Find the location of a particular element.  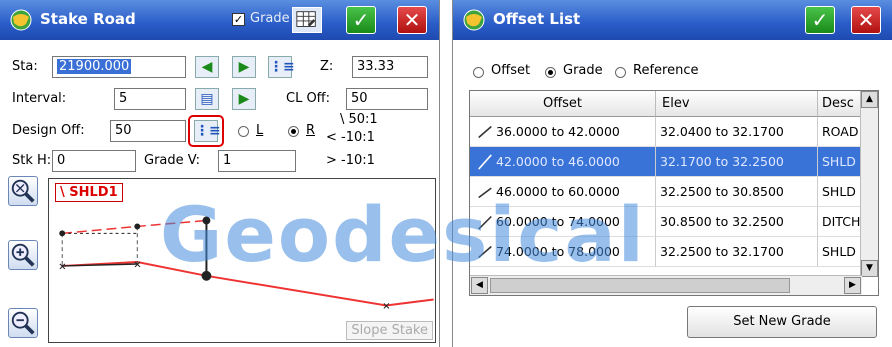

sta-label: Sta: is located at coordinates (25, 66).